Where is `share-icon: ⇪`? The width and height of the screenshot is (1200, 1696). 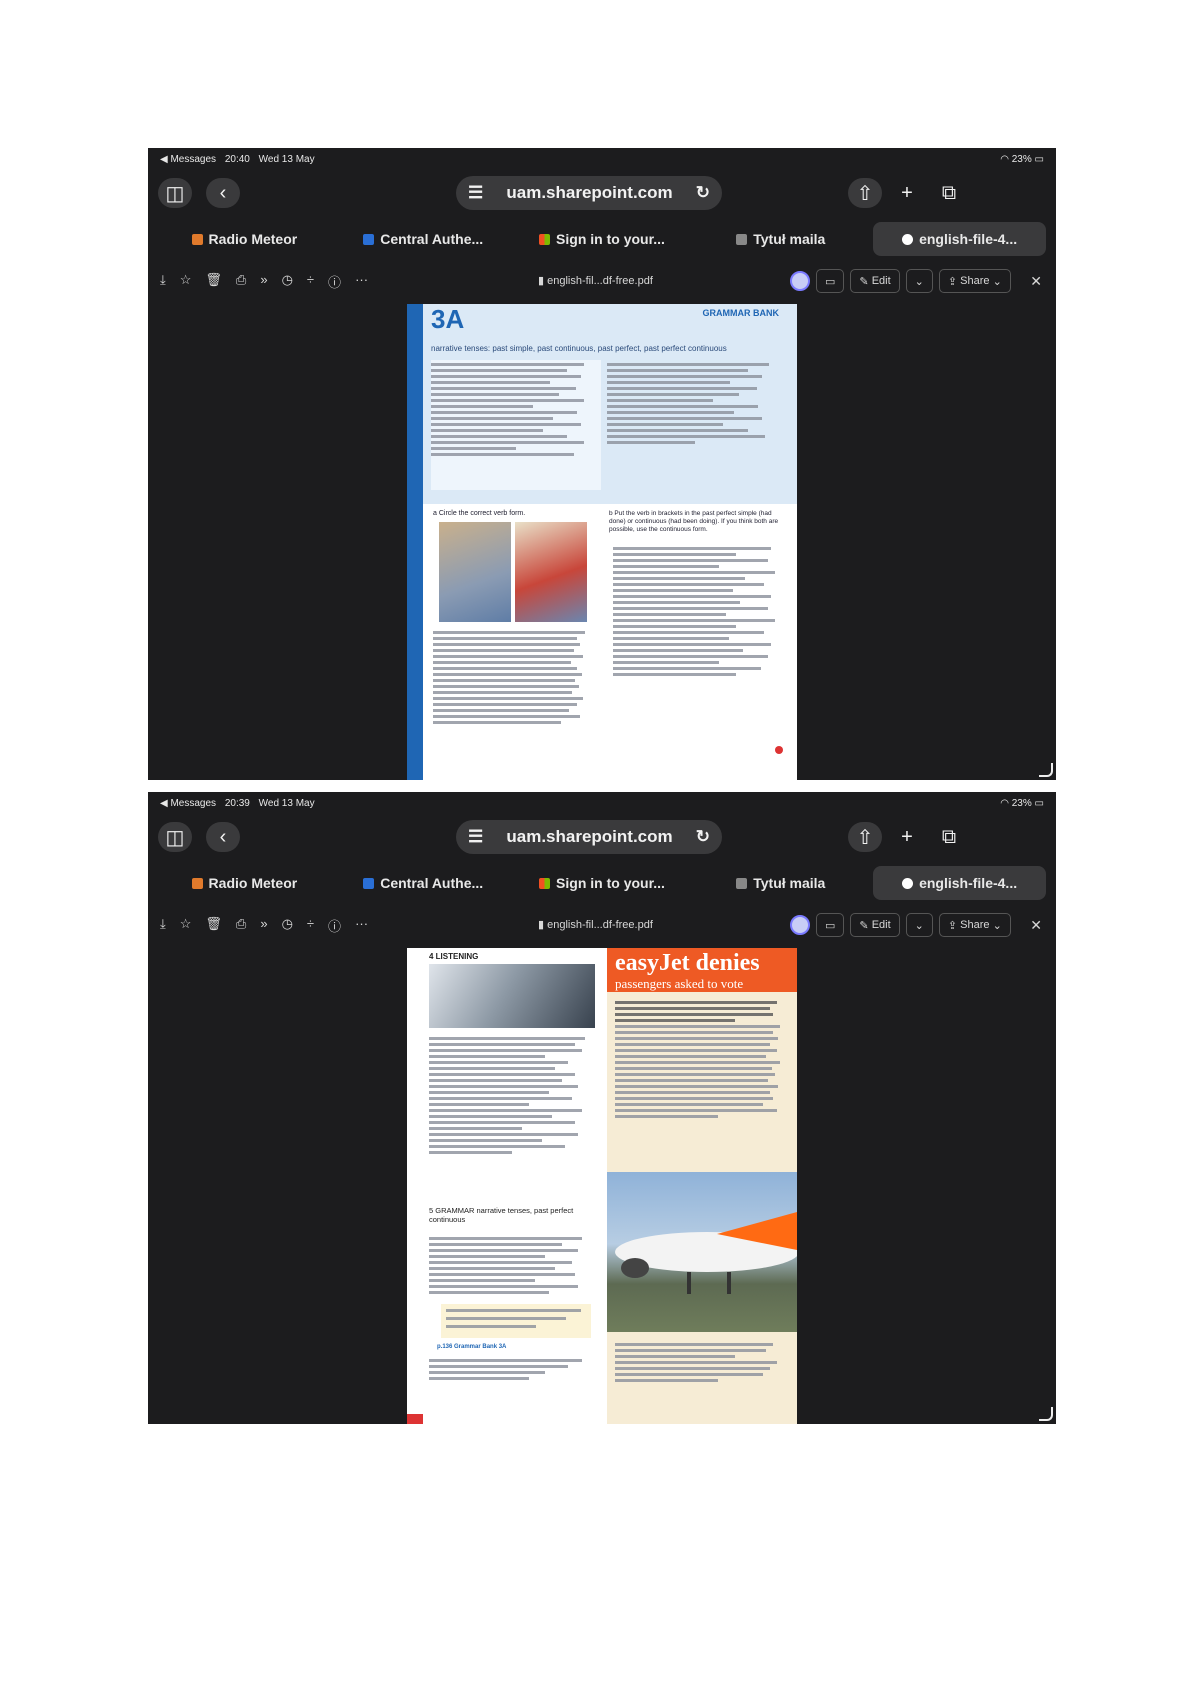
share-icon: ⇪ is located at coordinates (954, 281).